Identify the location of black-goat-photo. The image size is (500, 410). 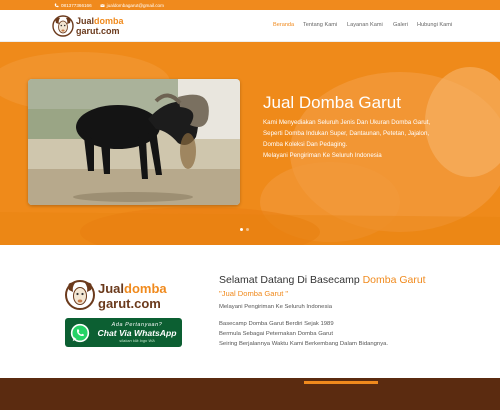
(134, 142).